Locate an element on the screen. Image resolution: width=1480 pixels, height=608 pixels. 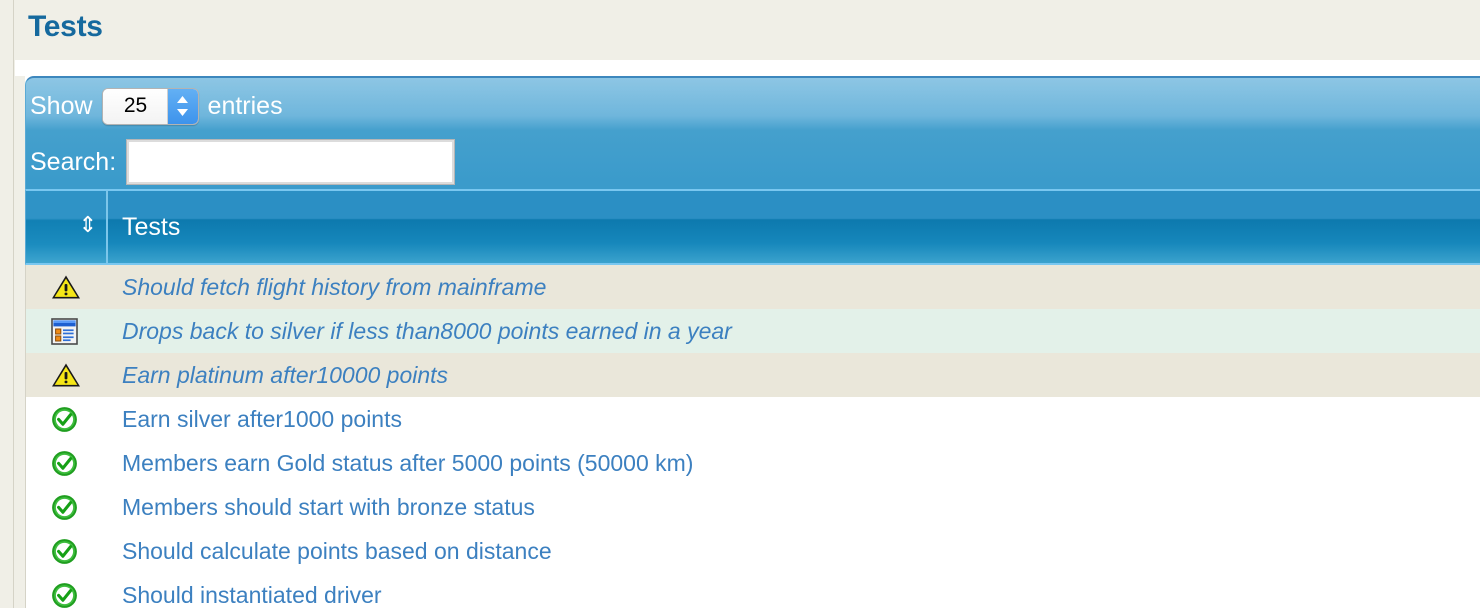
title-band: Tests is located at coordinates (747, 30).